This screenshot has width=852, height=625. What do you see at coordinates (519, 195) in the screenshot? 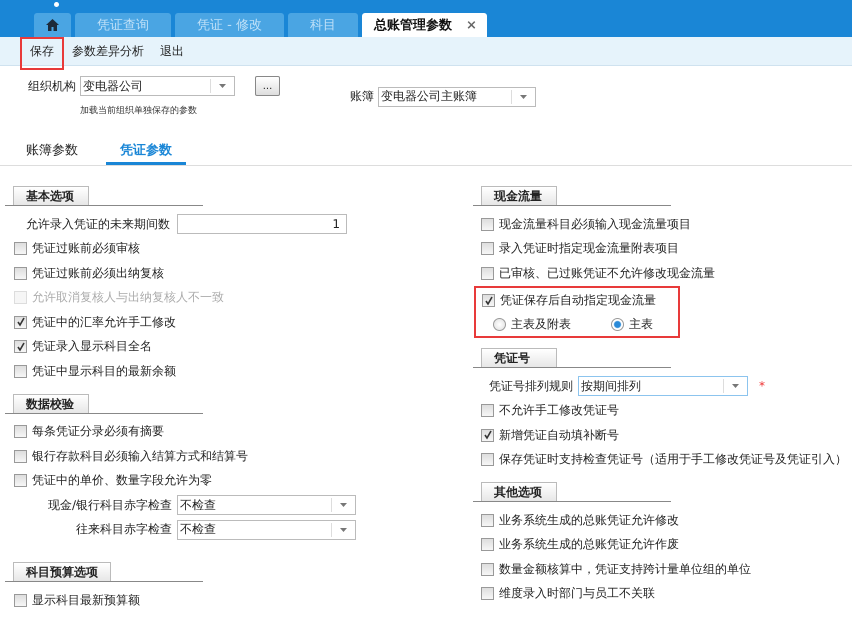
I see `section-title: 现金流量` at bounding box center [519, 195].